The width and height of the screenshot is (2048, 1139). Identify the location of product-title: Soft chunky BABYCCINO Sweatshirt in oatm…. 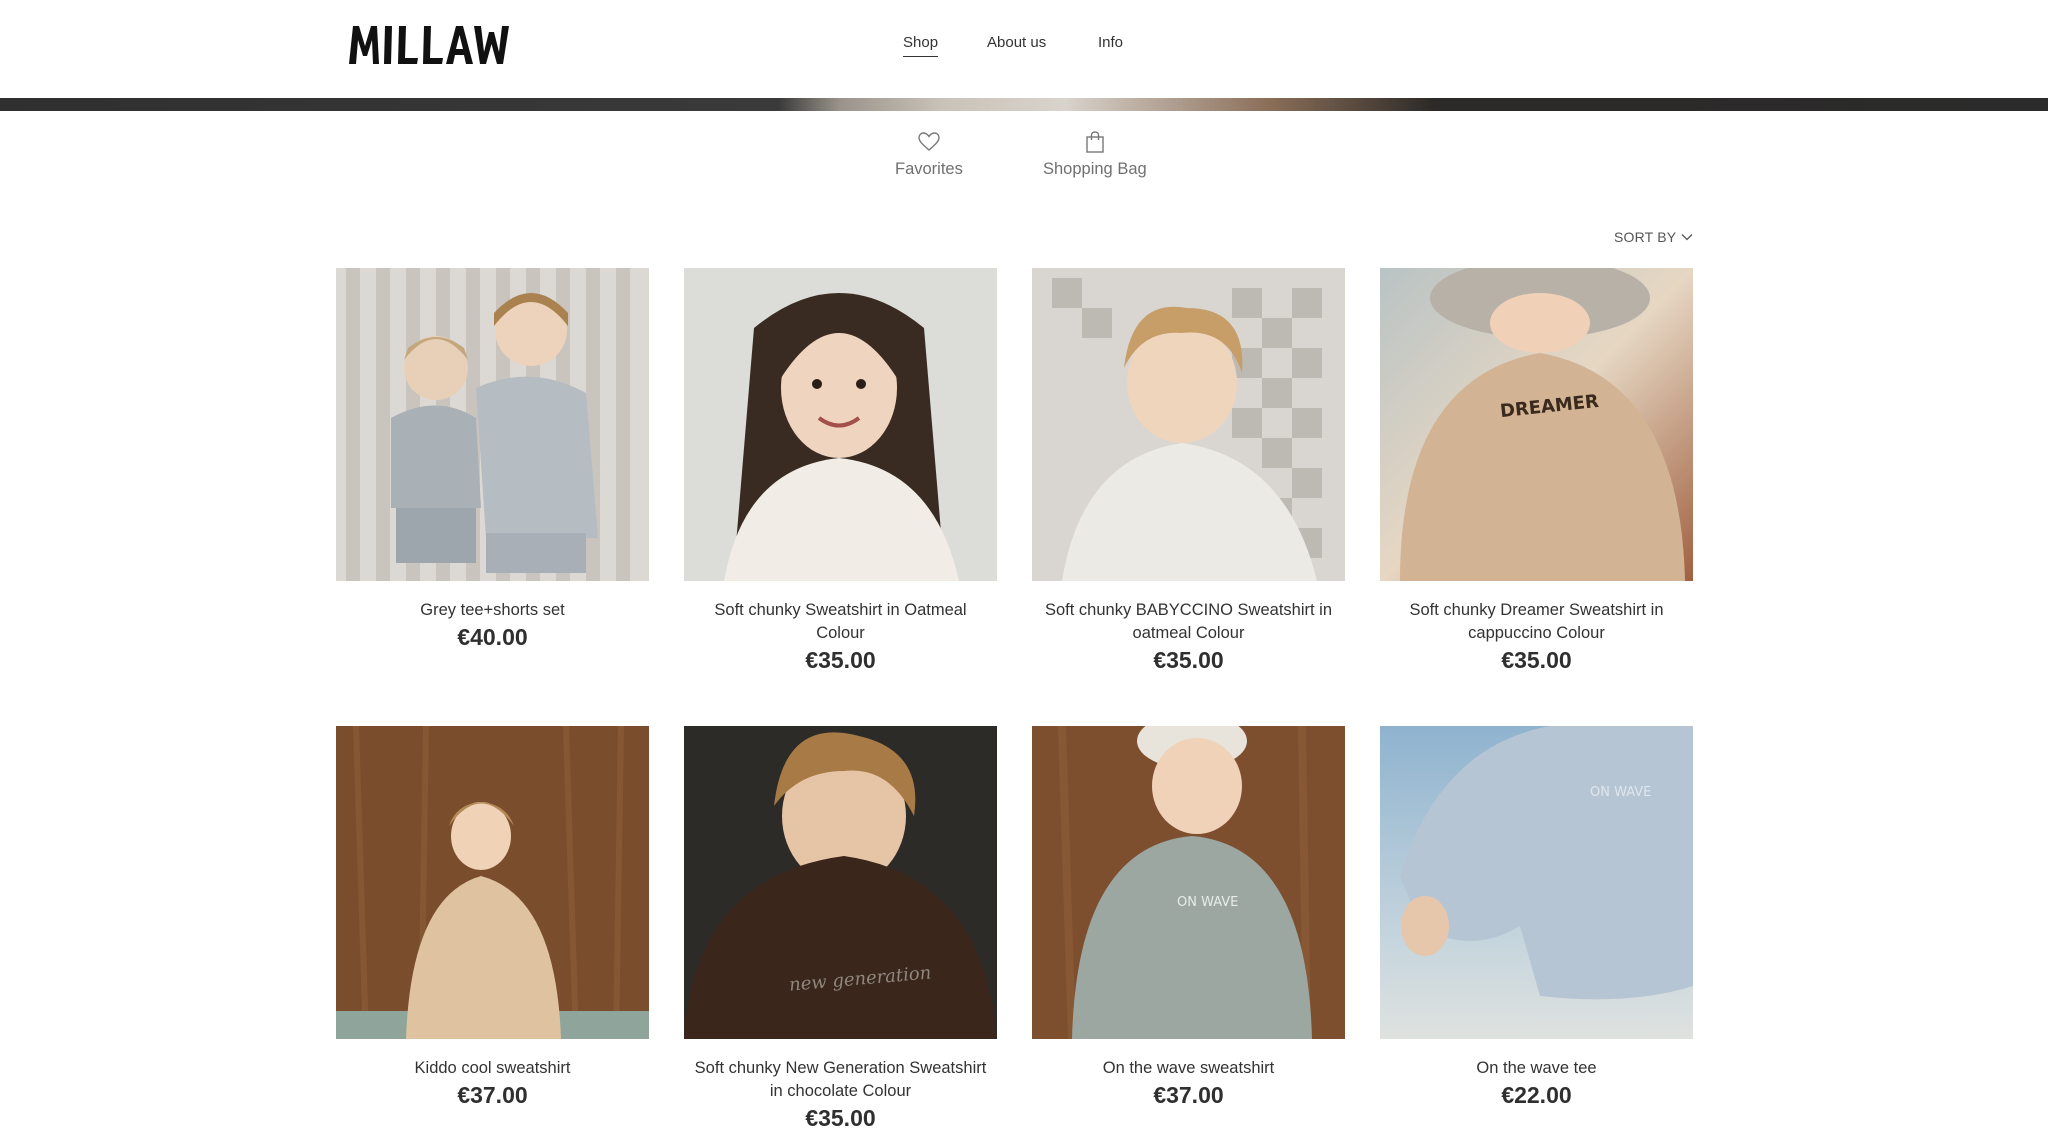
(1188, 622).